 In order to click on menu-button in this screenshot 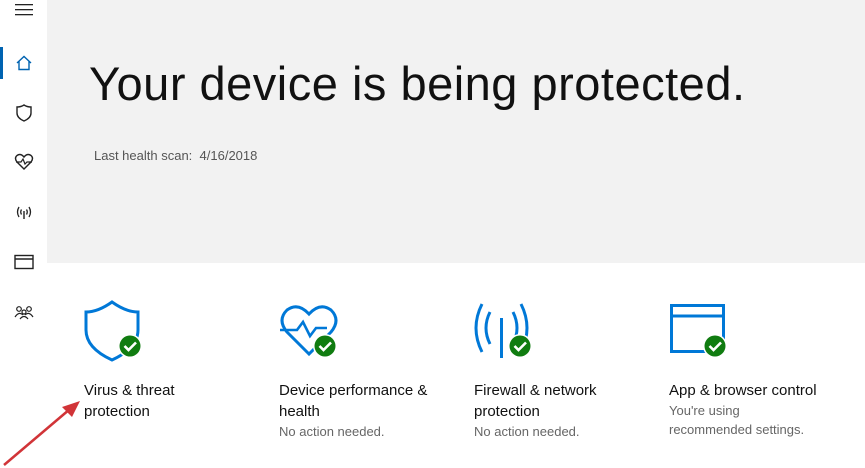, I will do `click(23, 15)`.